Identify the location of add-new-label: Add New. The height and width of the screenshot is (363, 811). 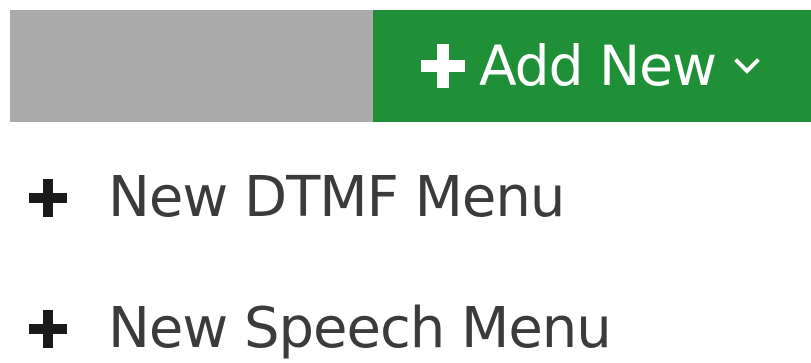
(598, 65).